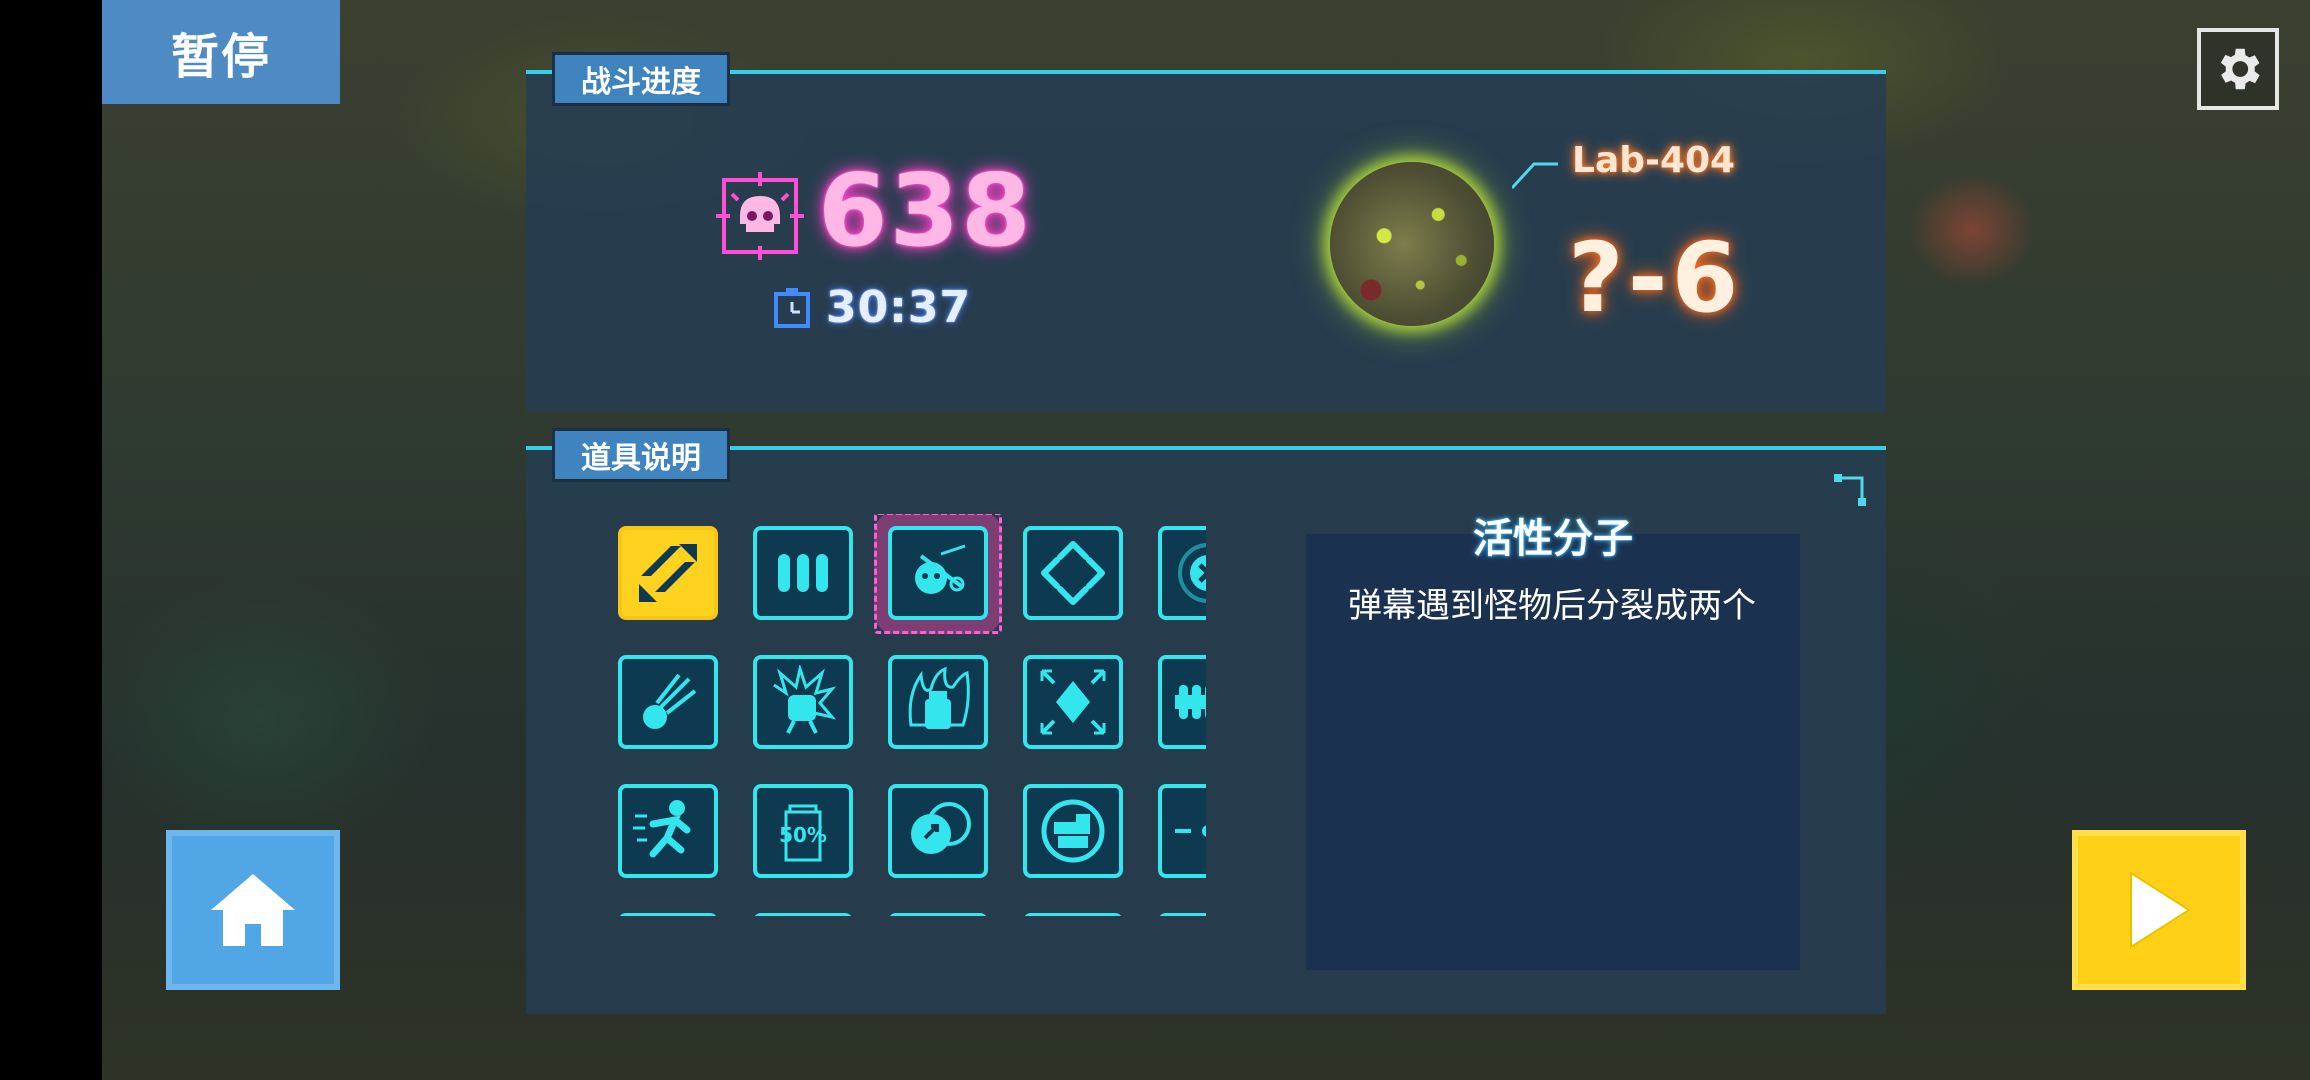  I want to click on item-info-tab: 道具说明, so click(641, 455).